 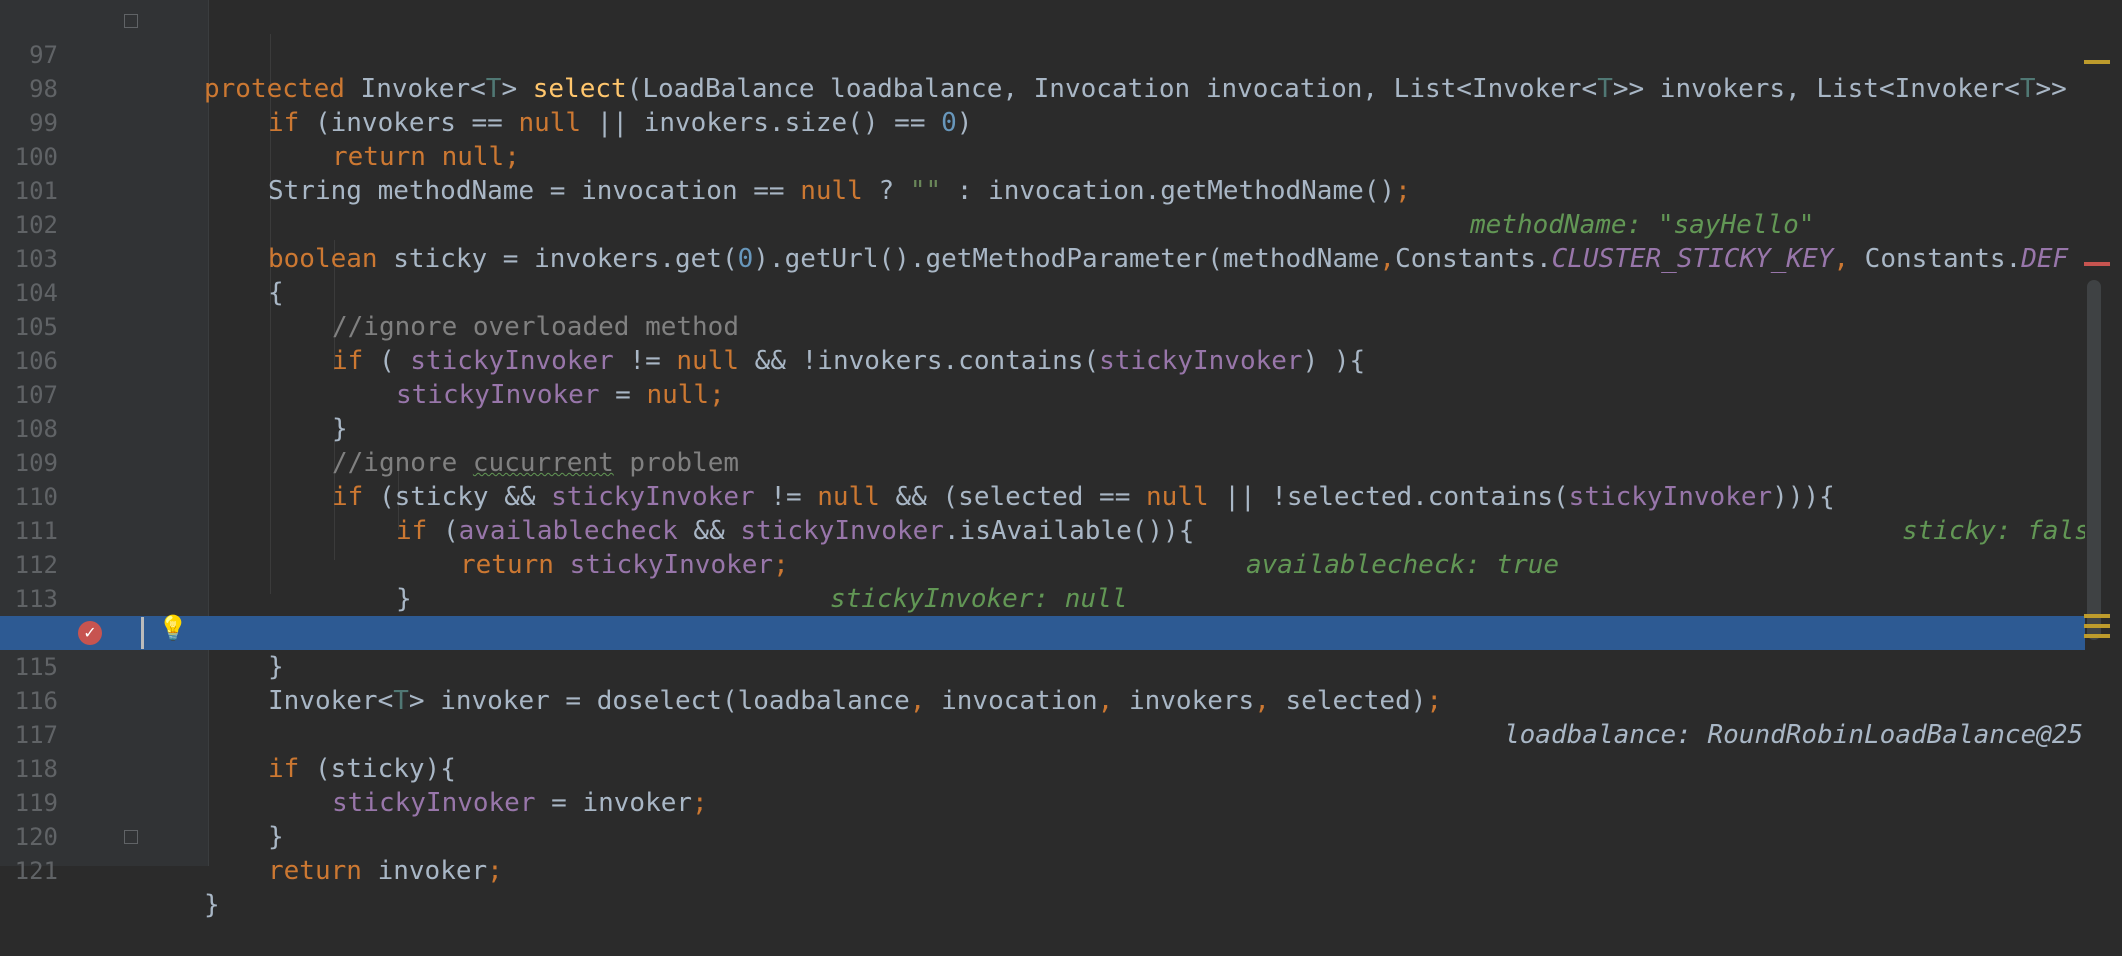 What do you see at coordinates (1061, 598) in the screenshot?
I see `code-line-113: 113 }` at bounding box center [1061, 598].